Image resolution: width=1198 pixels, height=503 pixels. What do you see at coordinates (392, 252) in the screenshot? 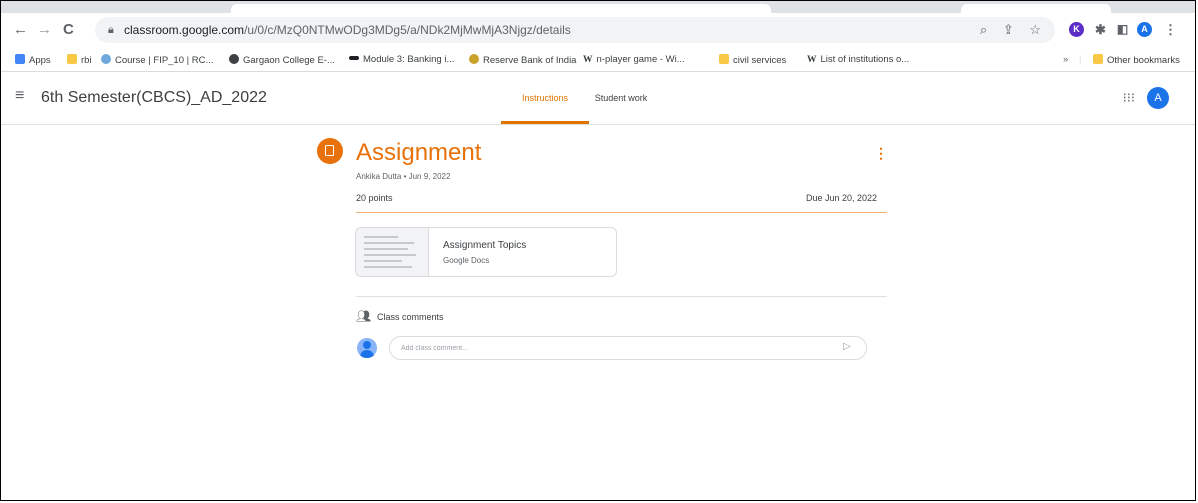
I see `document-thumbnail` at bounding box center [392, 252].